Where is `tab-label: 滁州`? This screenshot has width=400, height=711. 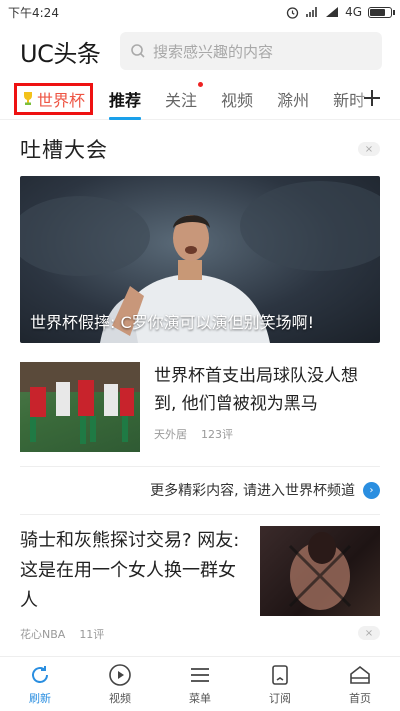
tab-label: 滁州 is located at coordinates (293, 100).